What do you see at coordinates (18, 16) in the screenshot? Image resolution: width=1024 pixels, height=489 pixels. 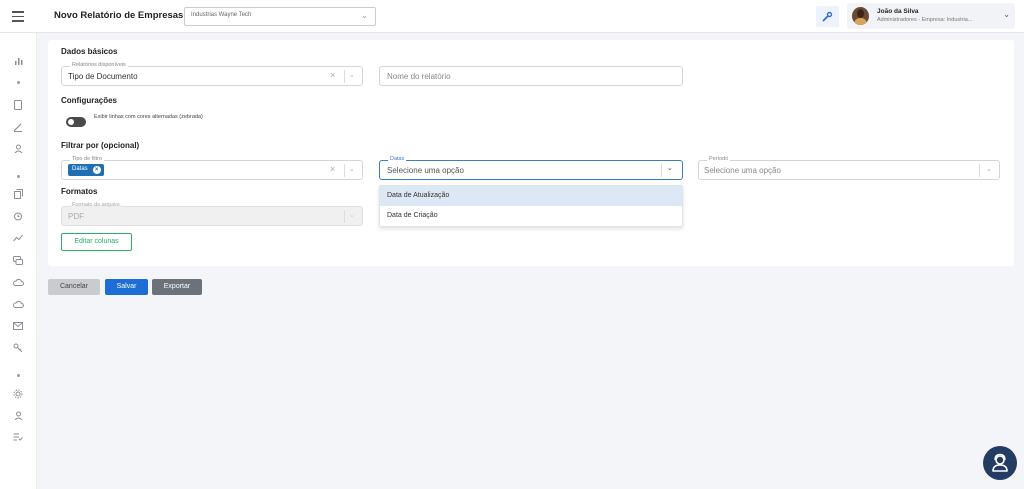 I see `hamburger-icon` at bounding box center [18, 16].